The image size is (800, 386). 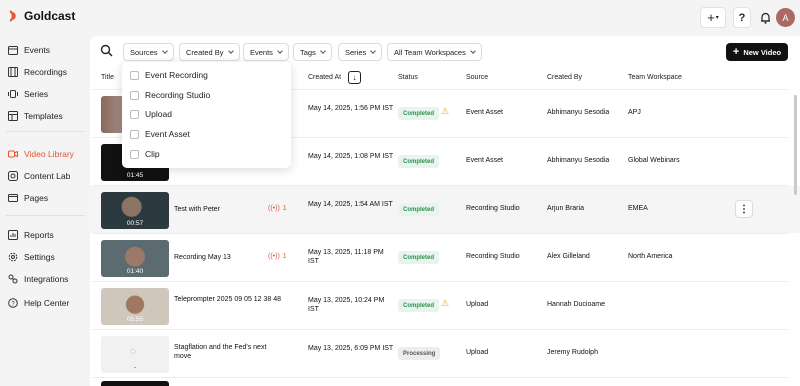 I want to click on created-at: May 13, 2025, 10:24 PM IST, so click(x=346, y=305).